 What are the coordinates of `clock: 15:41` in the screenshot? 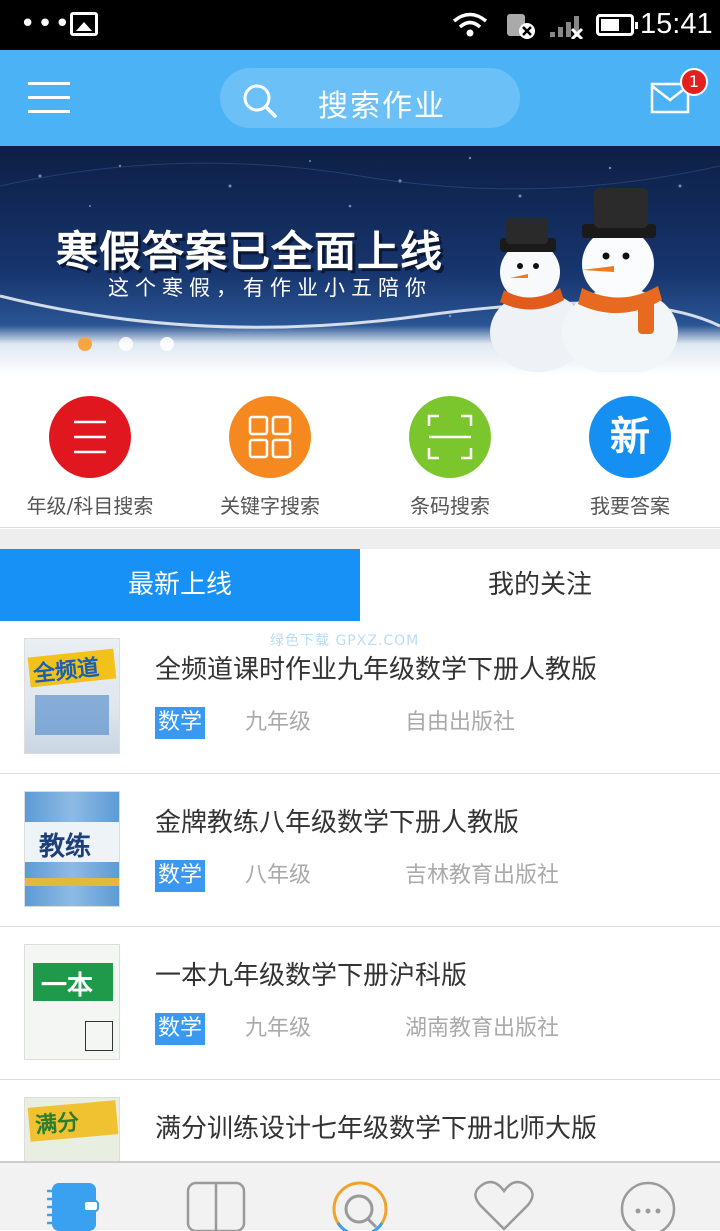 It's located at (676, 24).